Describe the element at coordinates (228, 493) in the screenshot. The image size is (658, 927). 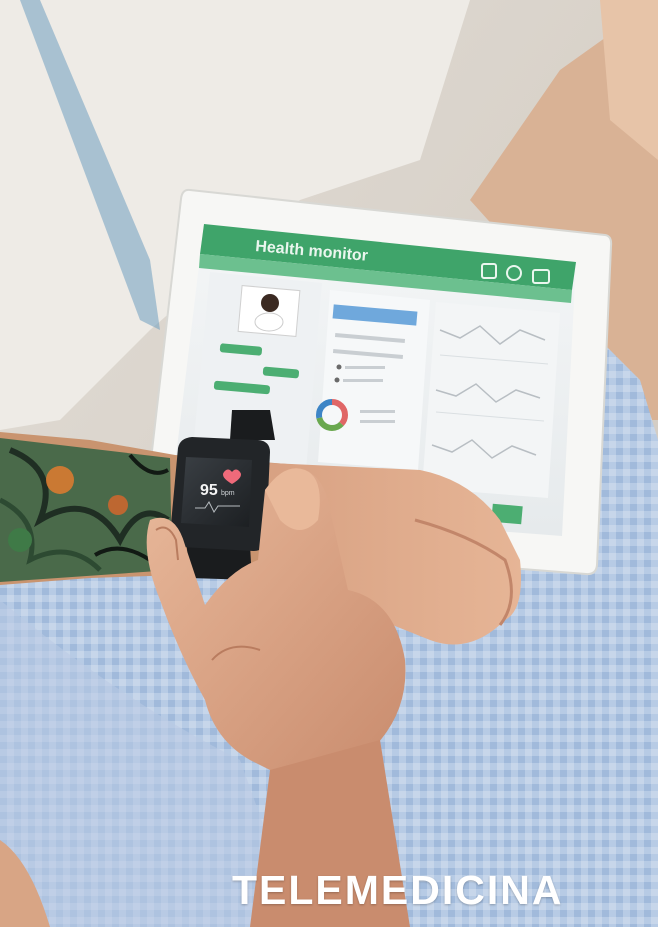
I see `heart-rate-unit: bpm` at that location.